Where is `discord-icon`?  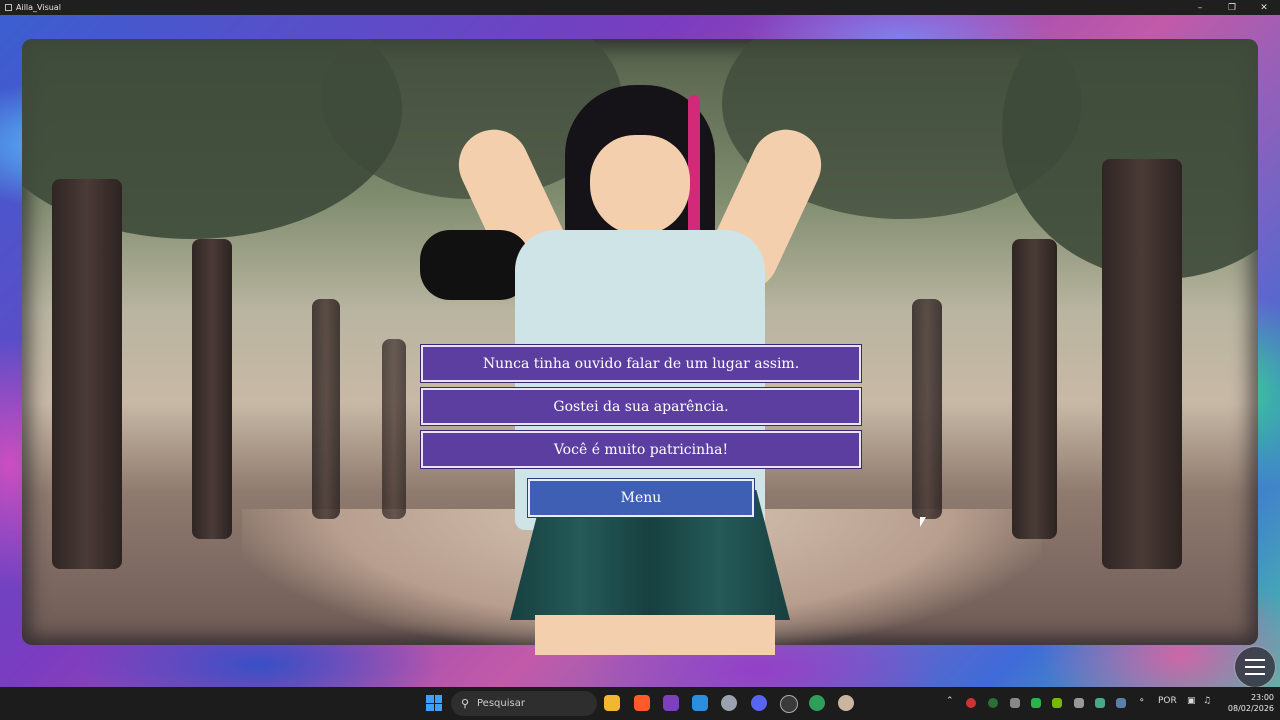
discord-icon is located at coordinates (759, 703).